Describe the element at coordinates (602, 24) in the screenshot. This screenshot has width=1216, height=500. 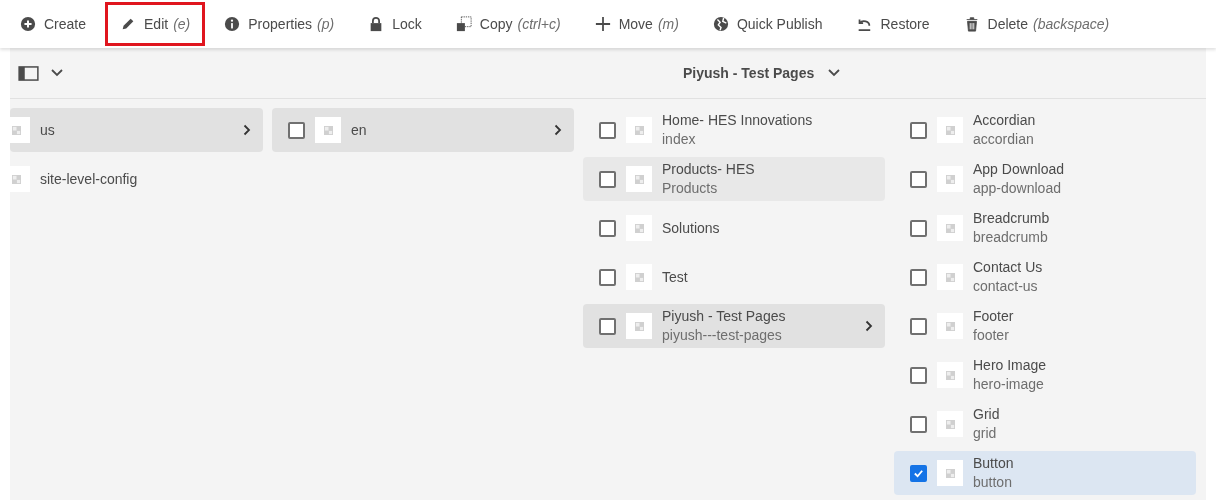
I see `plus-icon` at that location.